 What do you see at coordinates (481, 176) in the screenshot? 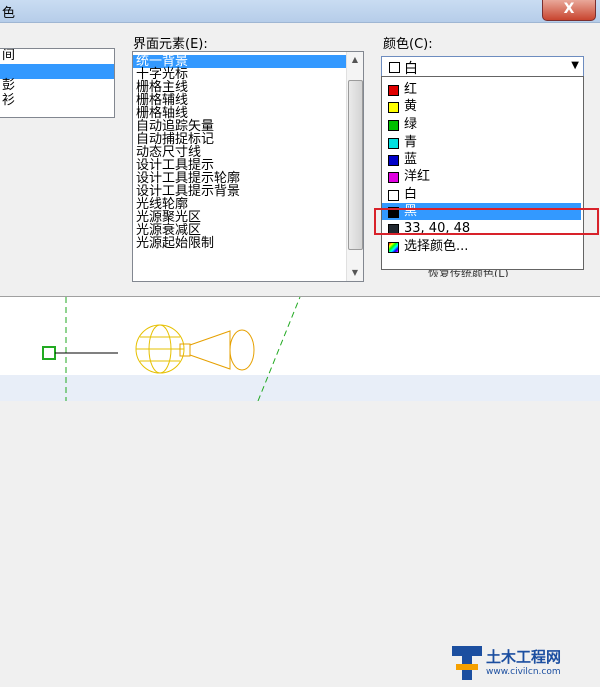
I see `color-option: 洋红` at bounding box center [481, 176].